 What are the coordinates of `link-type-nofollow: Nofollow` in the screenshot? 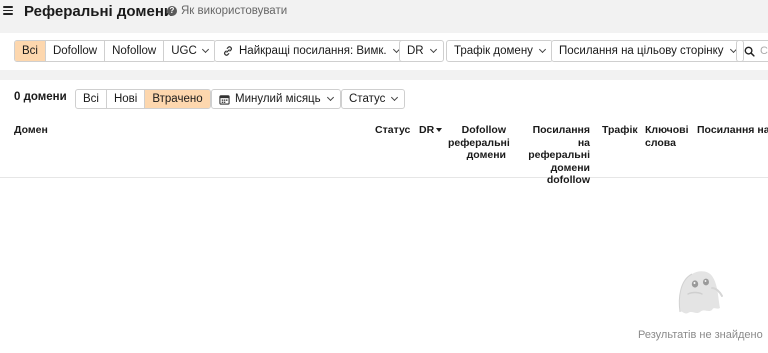 It's located at (135, 51).